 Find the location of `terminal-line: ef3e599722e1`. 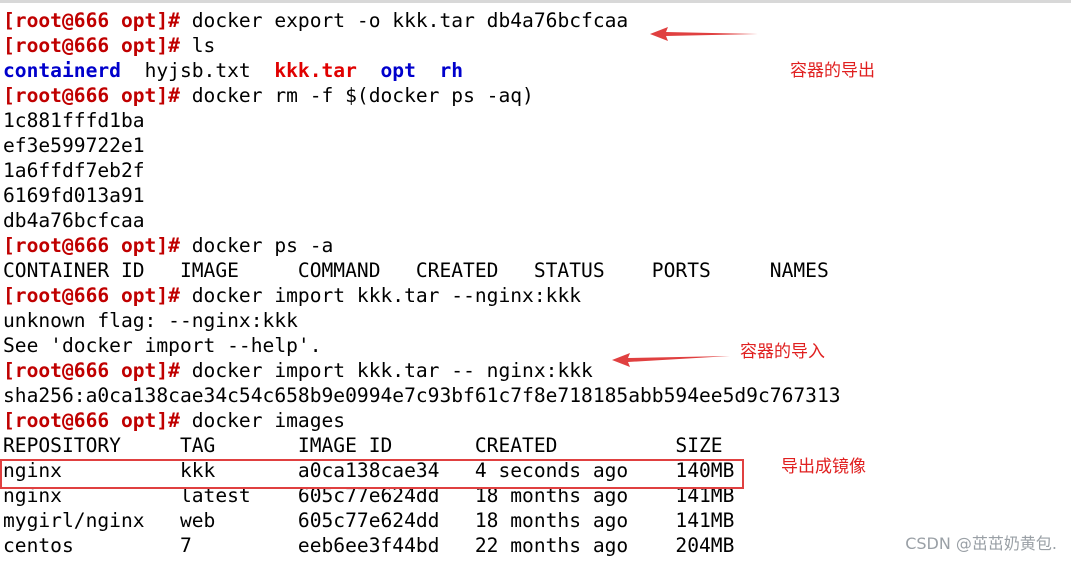

terminal-line: ef3e599722e1 is located at coordinates (422, 145).